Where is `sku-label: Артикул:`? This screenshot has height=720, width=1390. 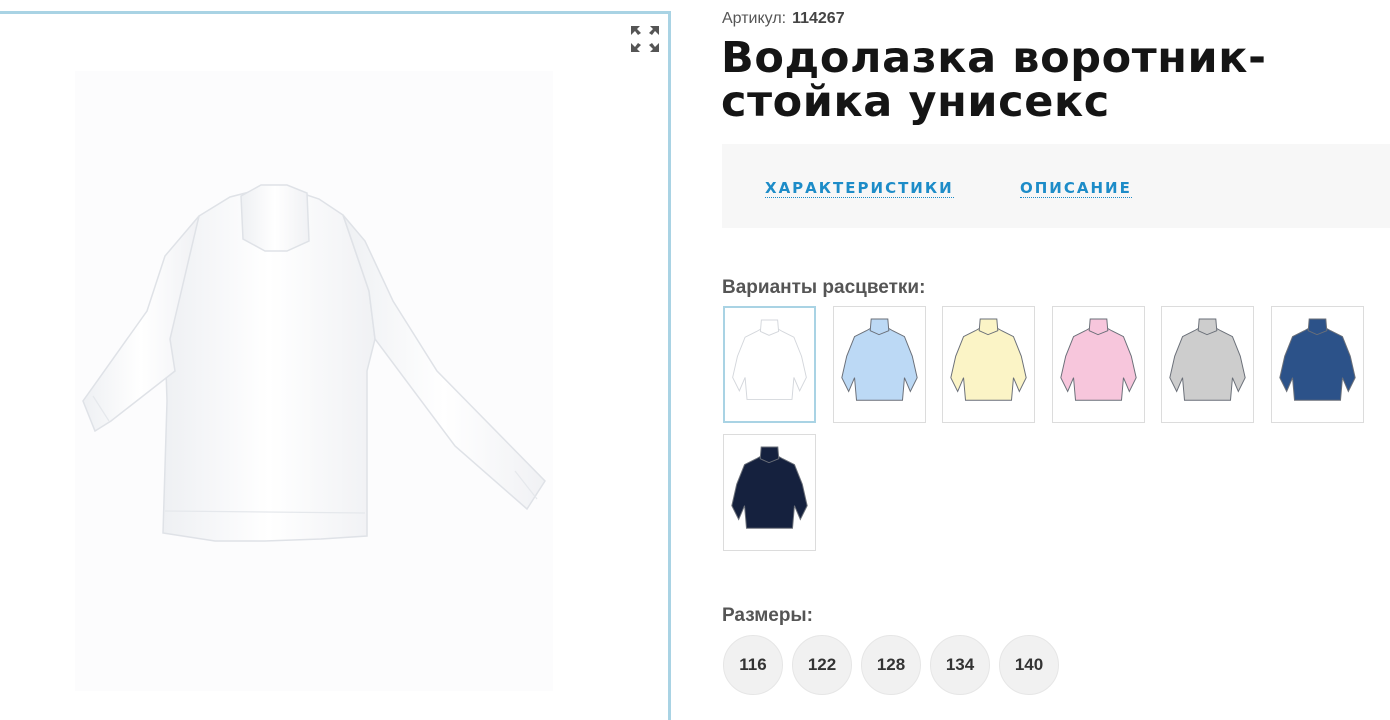 sku-label: Артикул: is located at coordinates (754, 18).